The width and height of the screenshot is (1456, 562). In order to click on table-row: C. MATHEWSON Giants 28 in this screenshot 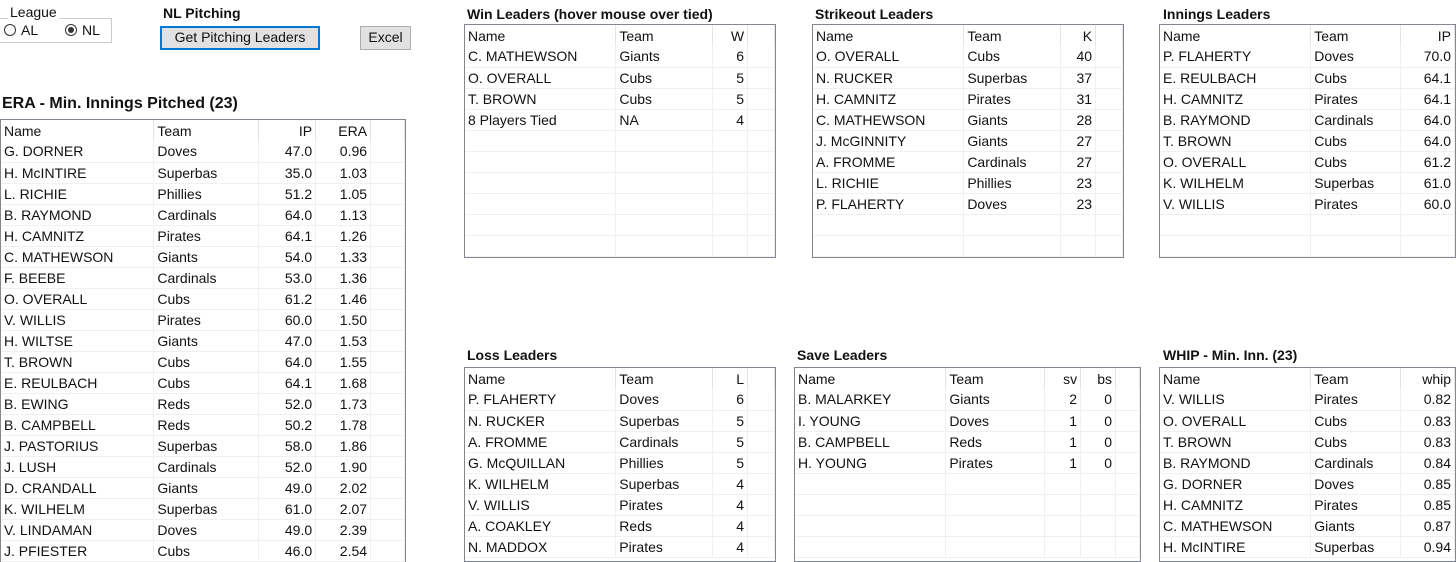, I will do `click(968, 120)`.